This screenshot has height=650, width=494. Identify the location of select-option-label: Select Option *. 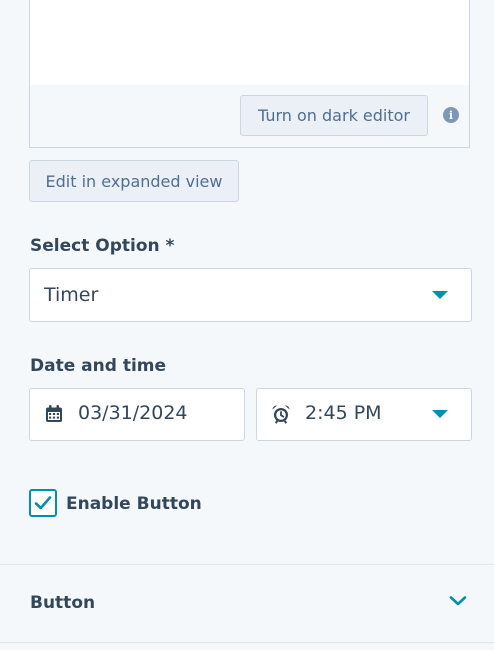
(102, 246).